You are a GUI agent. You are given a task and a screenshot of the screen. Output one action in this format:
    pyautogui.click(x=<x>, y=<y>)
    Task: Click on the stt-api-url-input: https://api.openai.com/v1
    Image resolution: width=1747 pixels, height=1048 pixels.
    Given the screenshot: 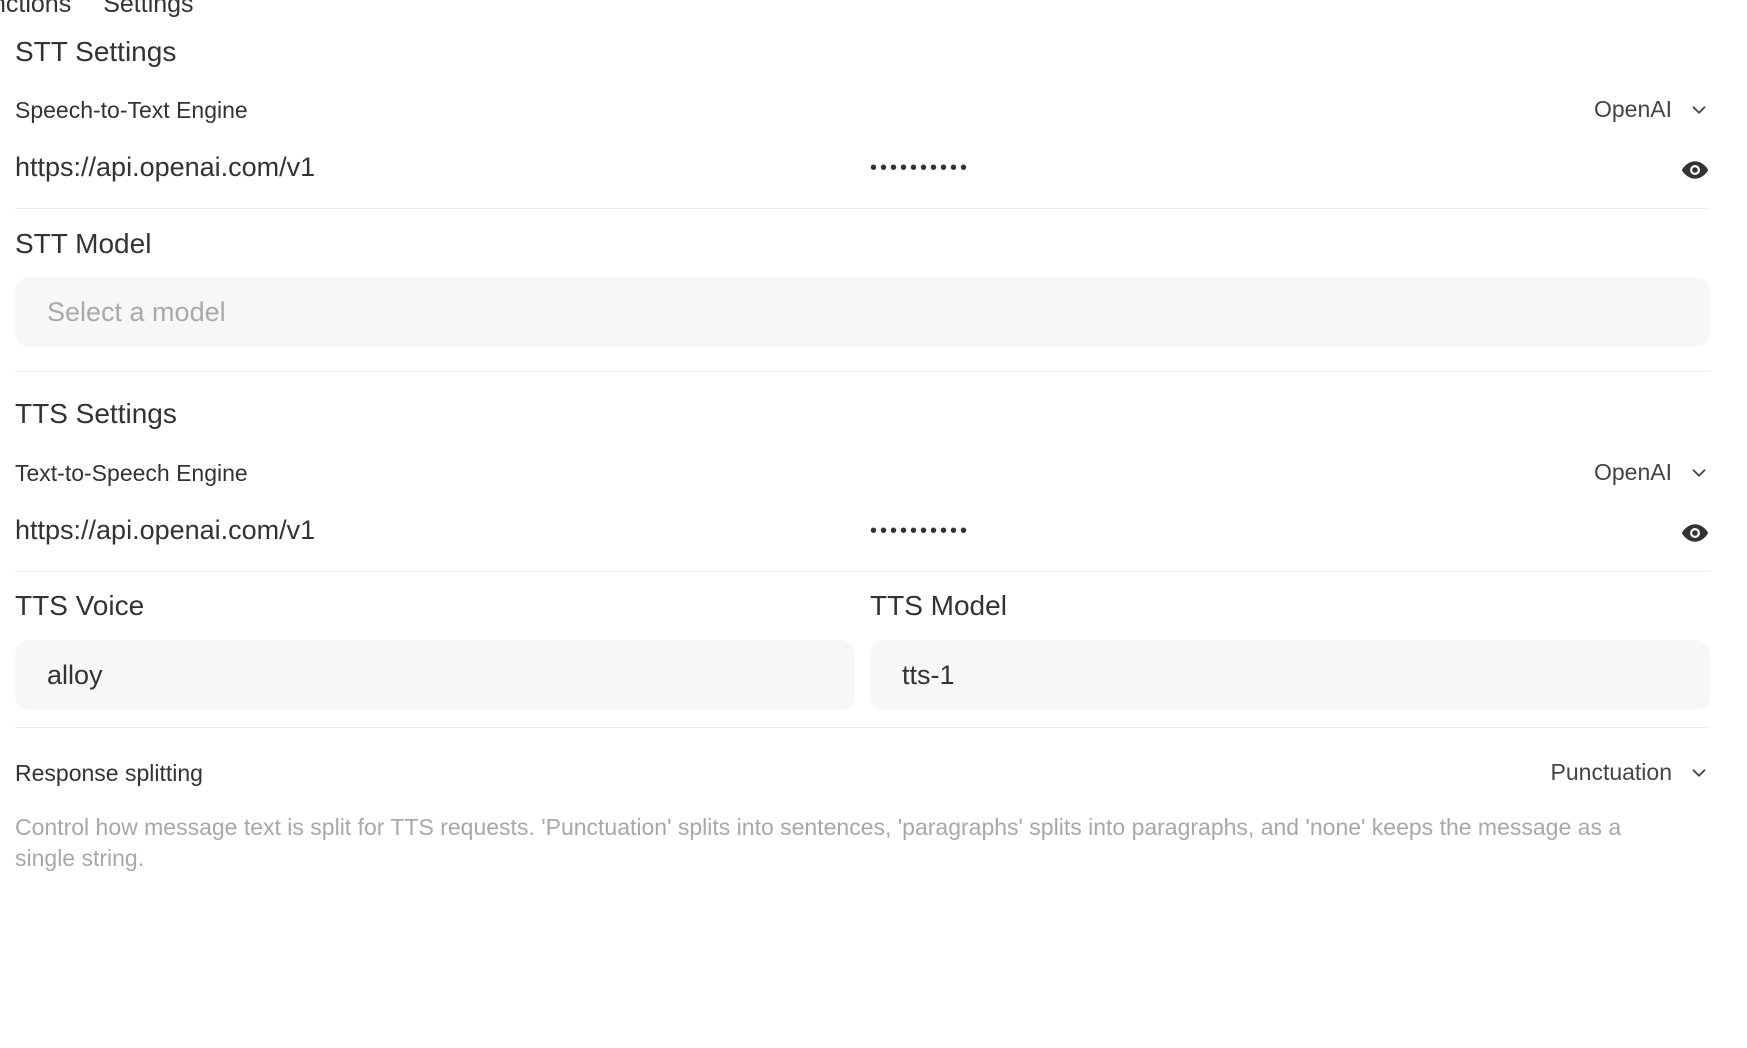 What is the action you would take?
    pyautogui.click(x=165, y=167)
    